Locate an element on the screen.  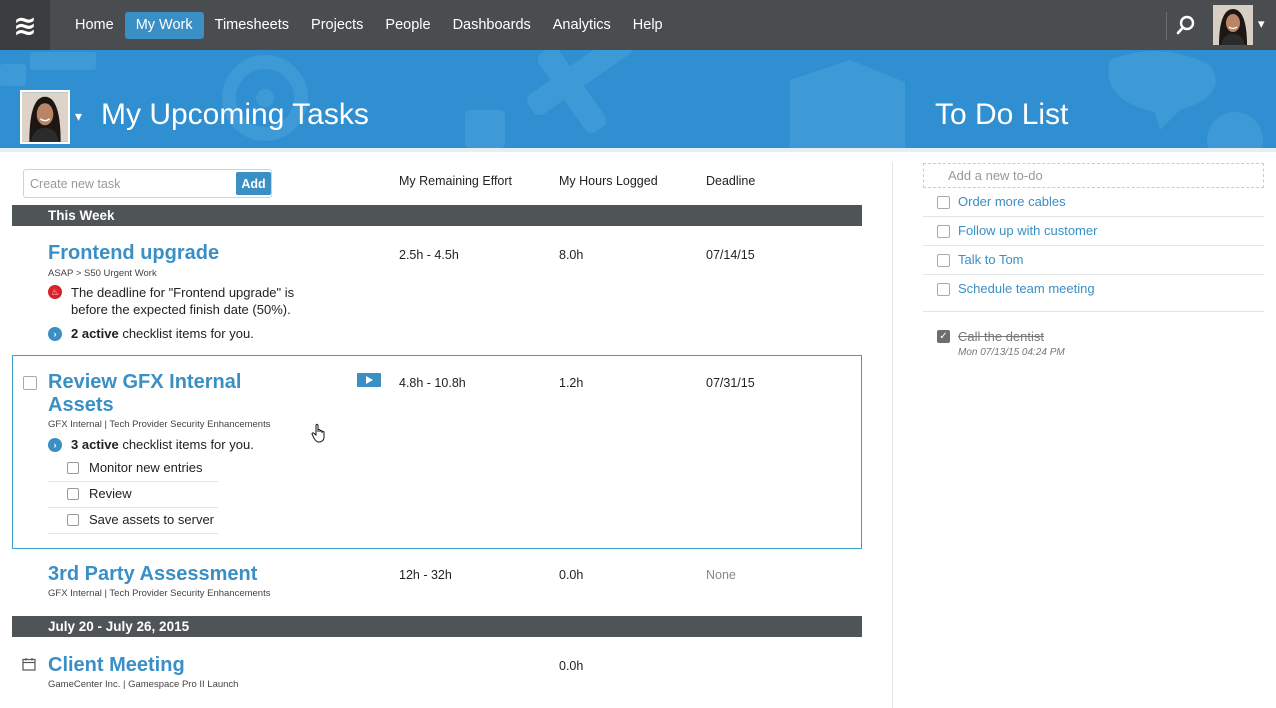
banner-bottom-strip is located at coordinates (638, 150).